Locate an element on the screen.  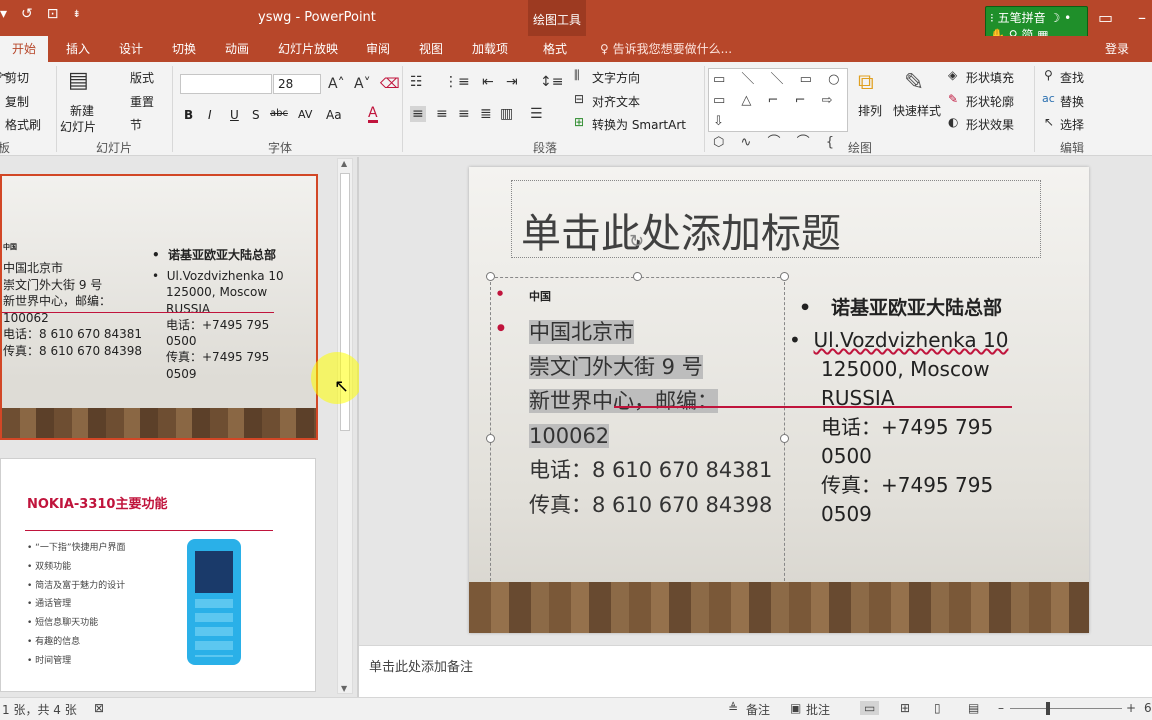
justify-icon: ≣ is located at coordinates (486, 114).